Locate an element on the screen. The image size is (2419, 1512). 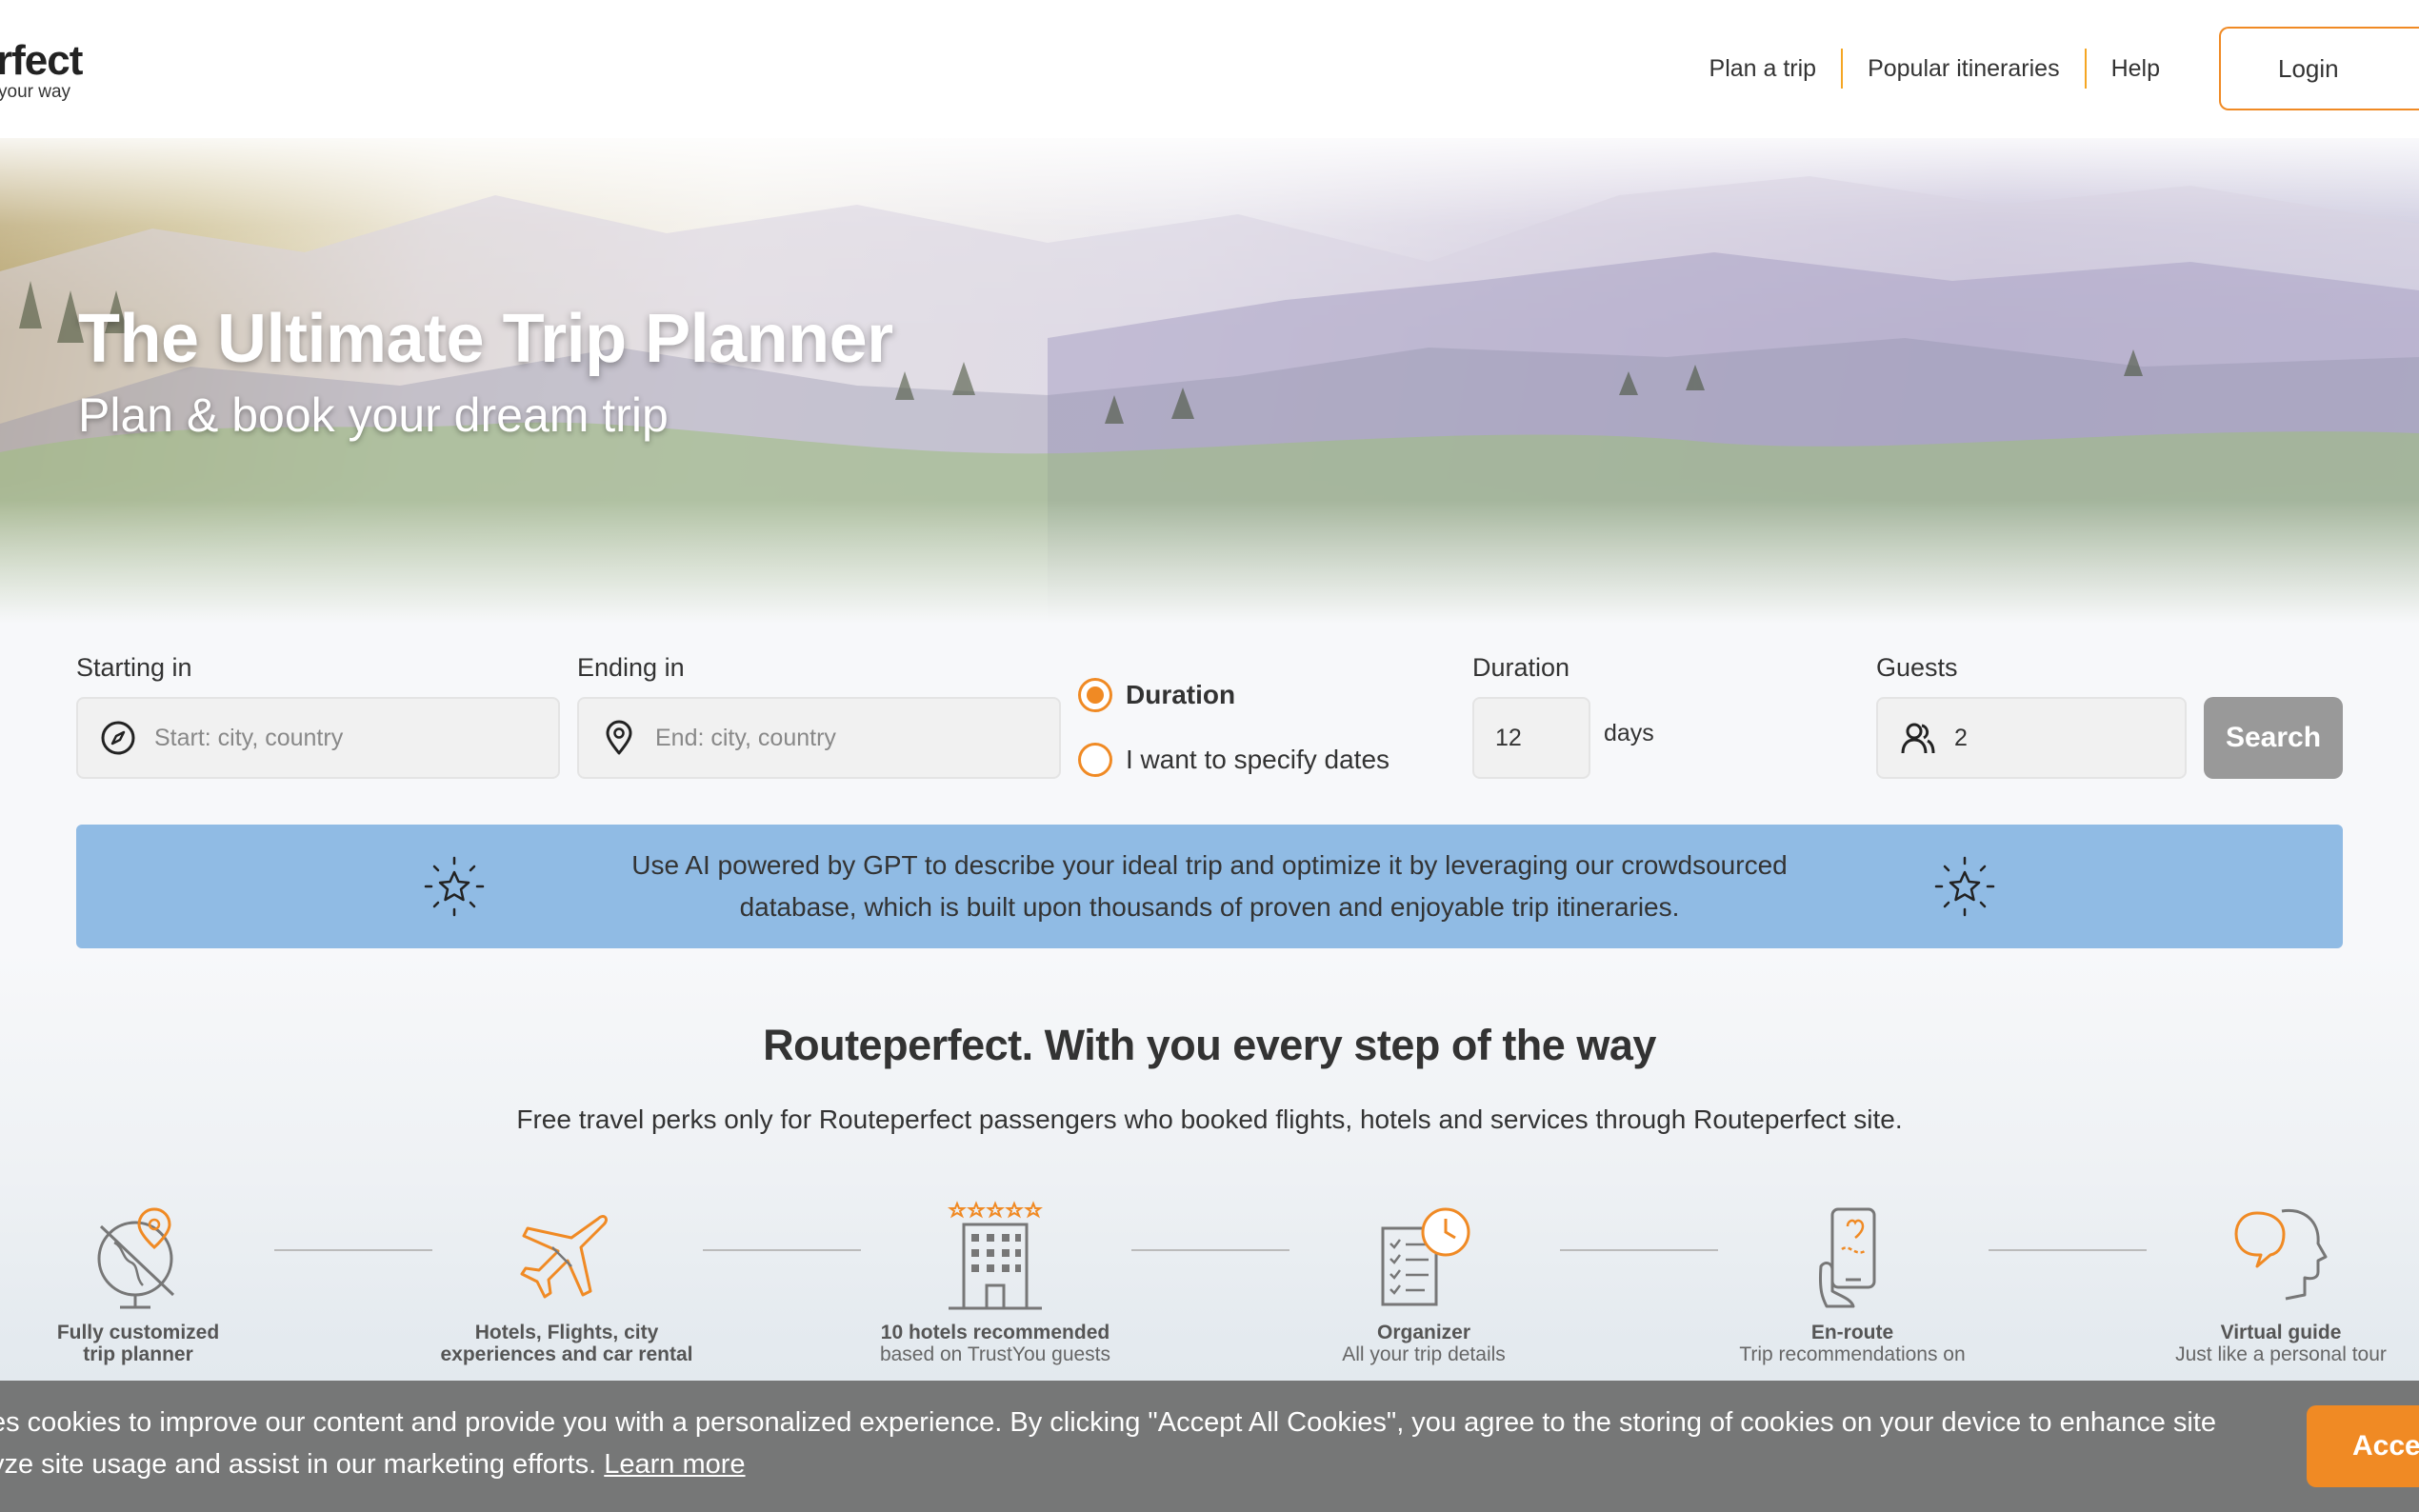
logo: rfect your way is located at coordinates (41, 70).